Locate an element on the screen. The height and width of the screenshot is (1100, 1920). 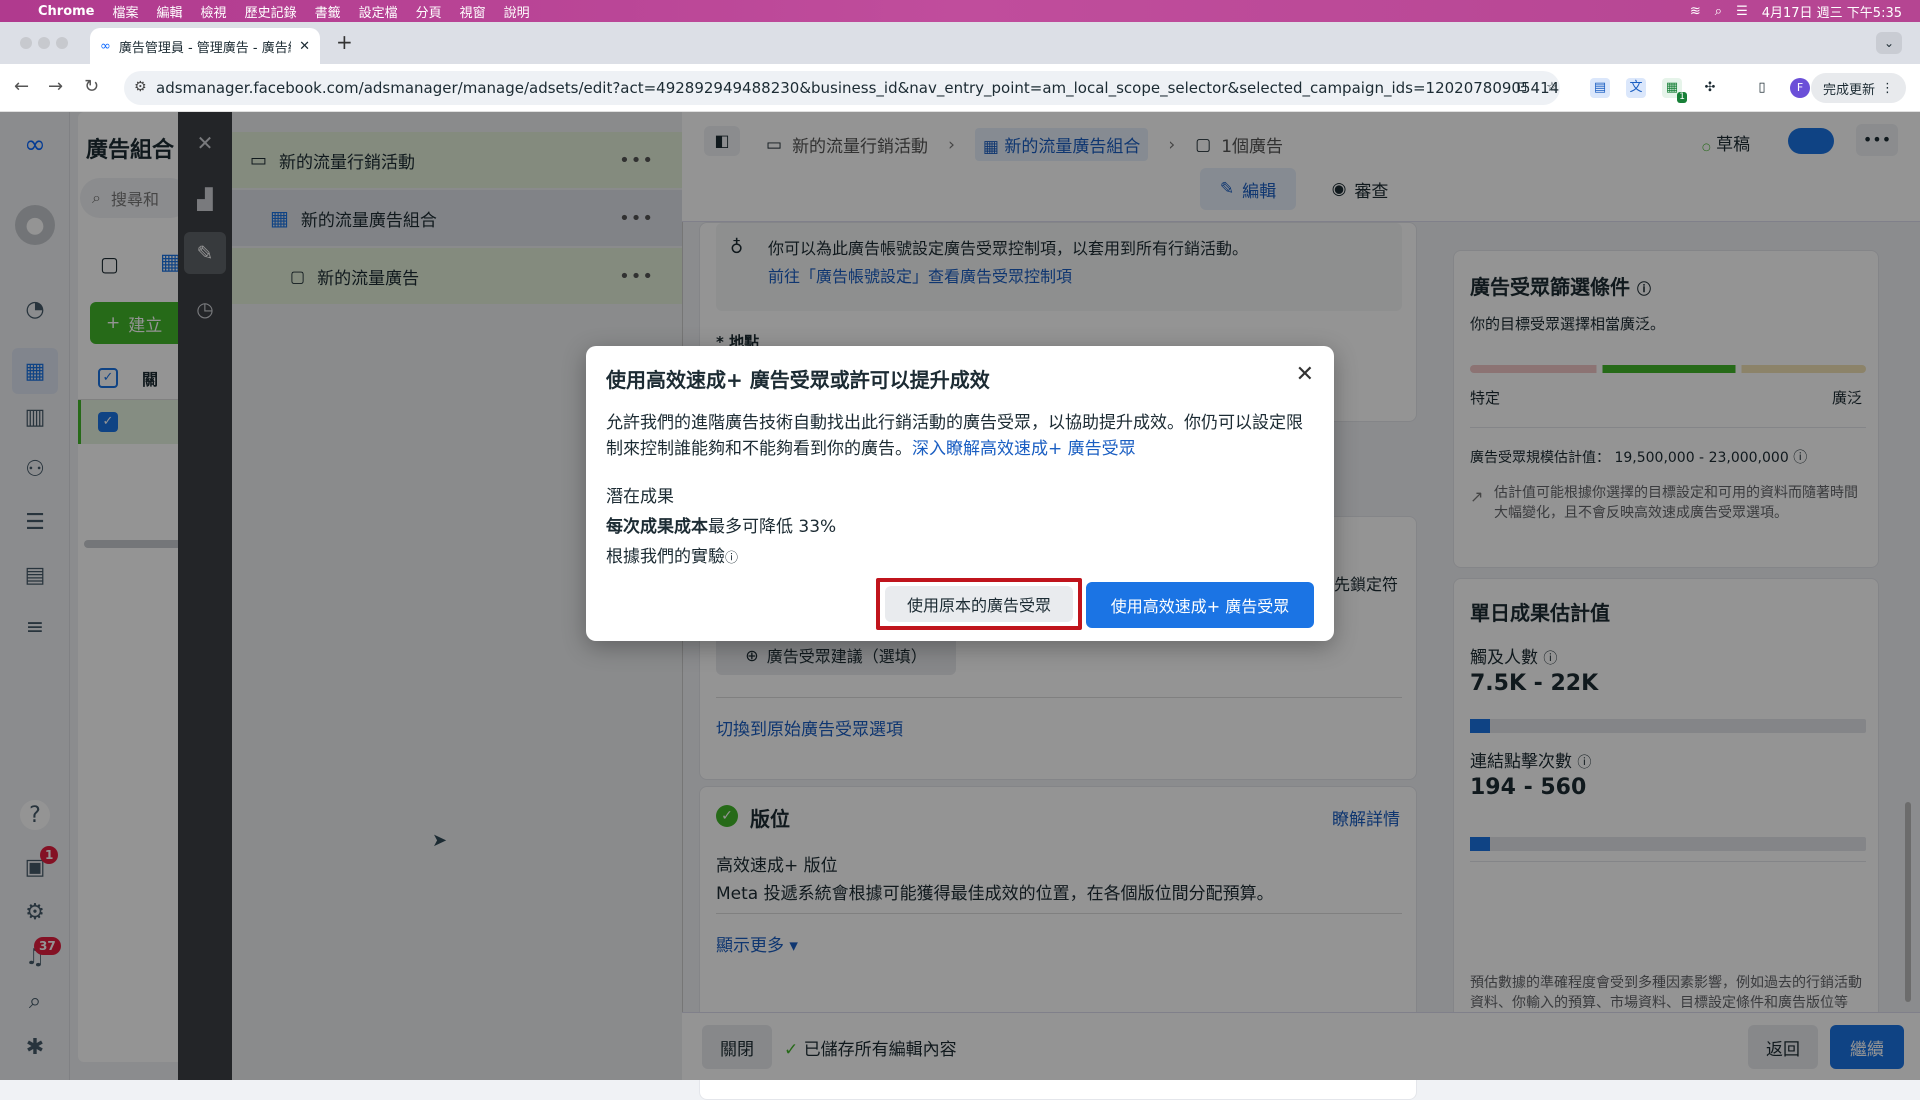
site-info-icon: ⚙ is located at coordinates (140, 87).